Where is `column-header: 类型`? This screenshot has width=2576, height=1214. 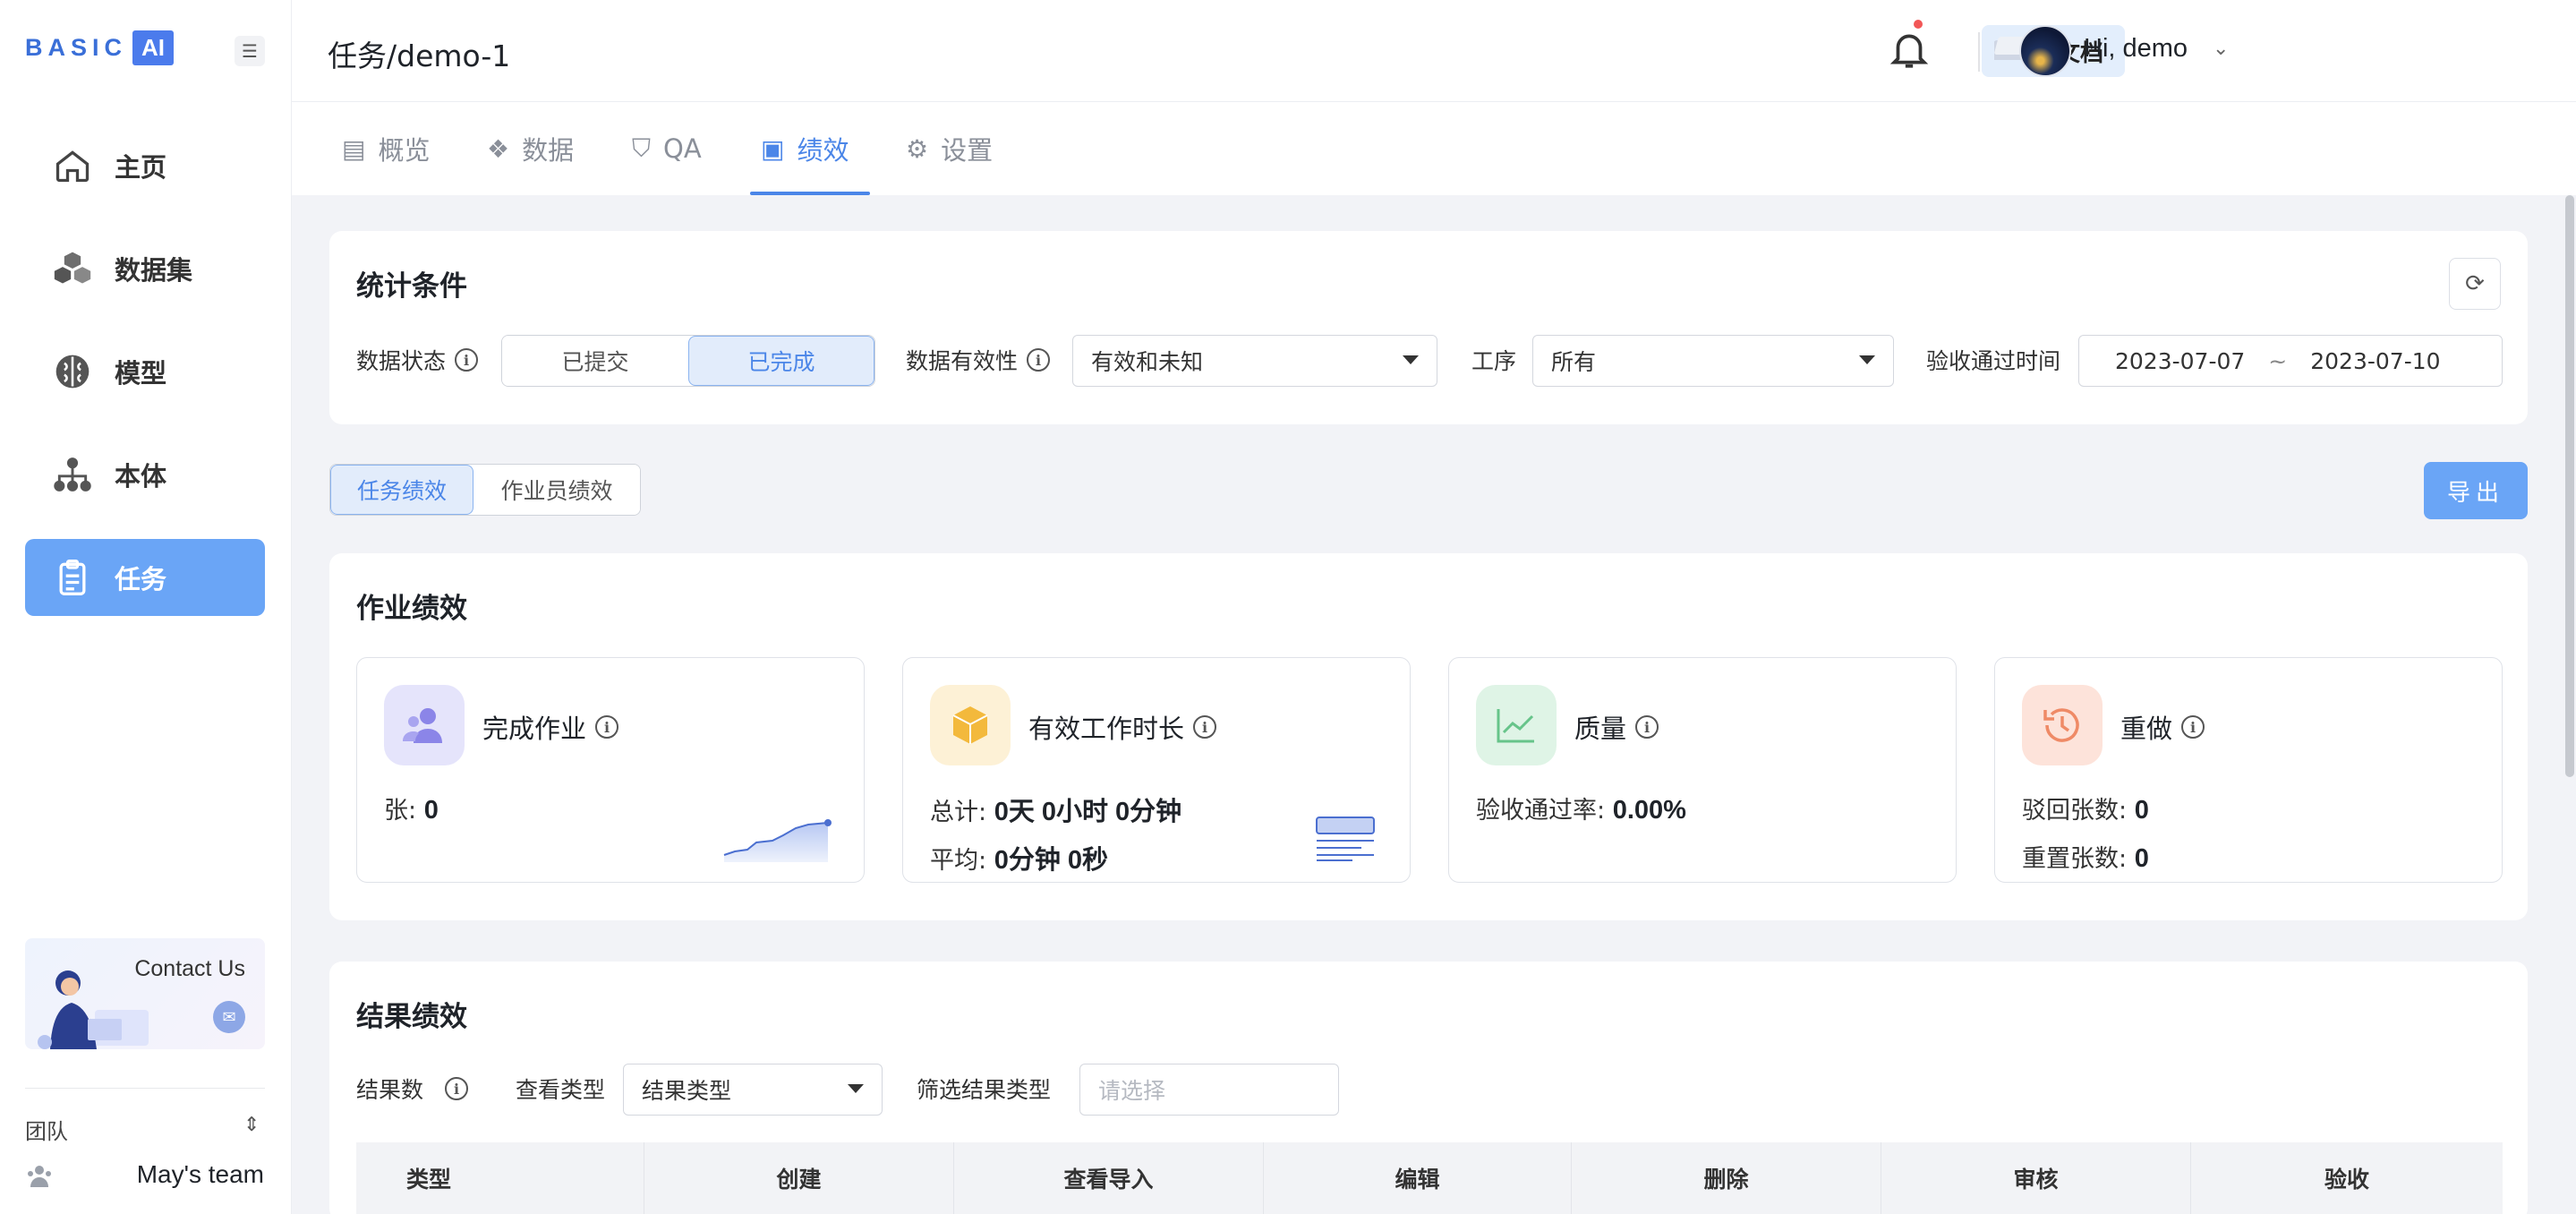
column-header: 类型 is located at coordinates (500, 1178).